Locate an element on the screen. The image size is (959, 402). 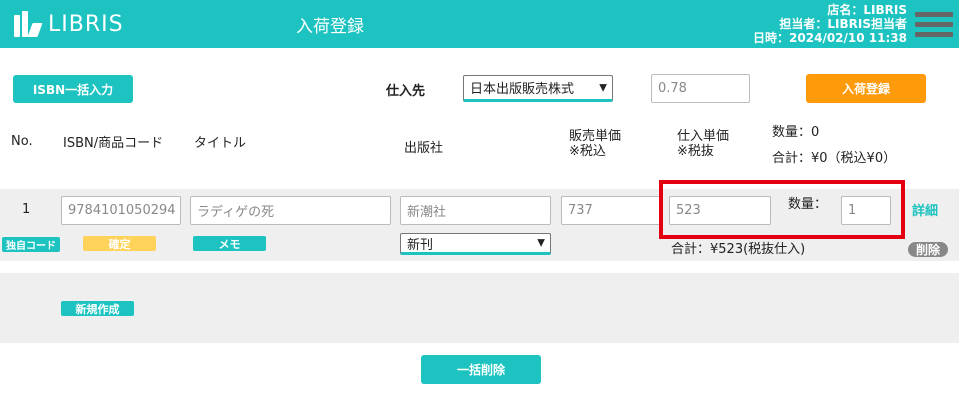
col-cost-price-line2: ※税抜 is located at coordinates (695, 151).